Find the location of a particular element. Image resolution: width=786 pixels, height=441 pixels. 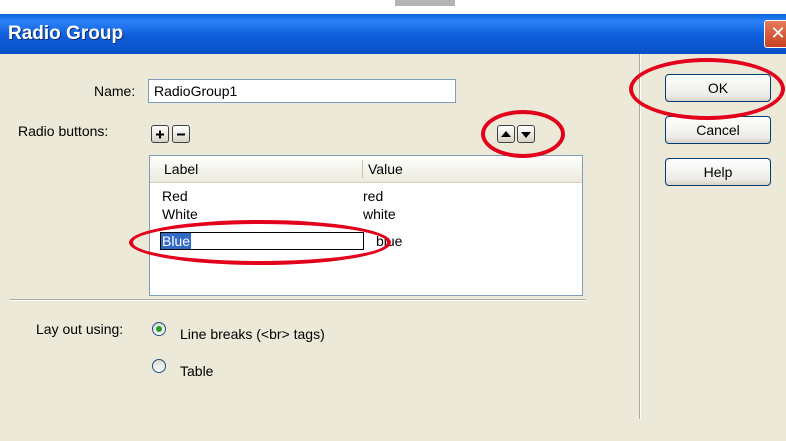

minus-icon is located at coordinates (181, 134).